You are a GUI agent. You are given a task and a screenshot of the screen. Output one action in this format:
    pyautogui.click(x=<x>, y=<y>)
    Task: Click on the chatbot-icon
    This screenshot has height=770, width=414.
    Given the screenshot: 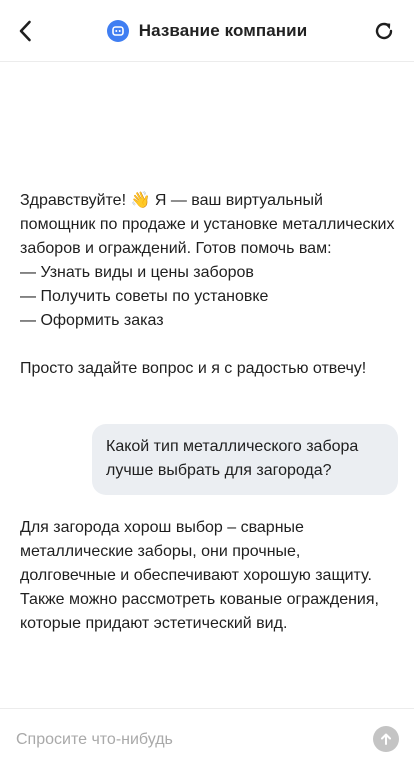 What is the action you would take?
    pyautogui.click(x=117, y=30)
    